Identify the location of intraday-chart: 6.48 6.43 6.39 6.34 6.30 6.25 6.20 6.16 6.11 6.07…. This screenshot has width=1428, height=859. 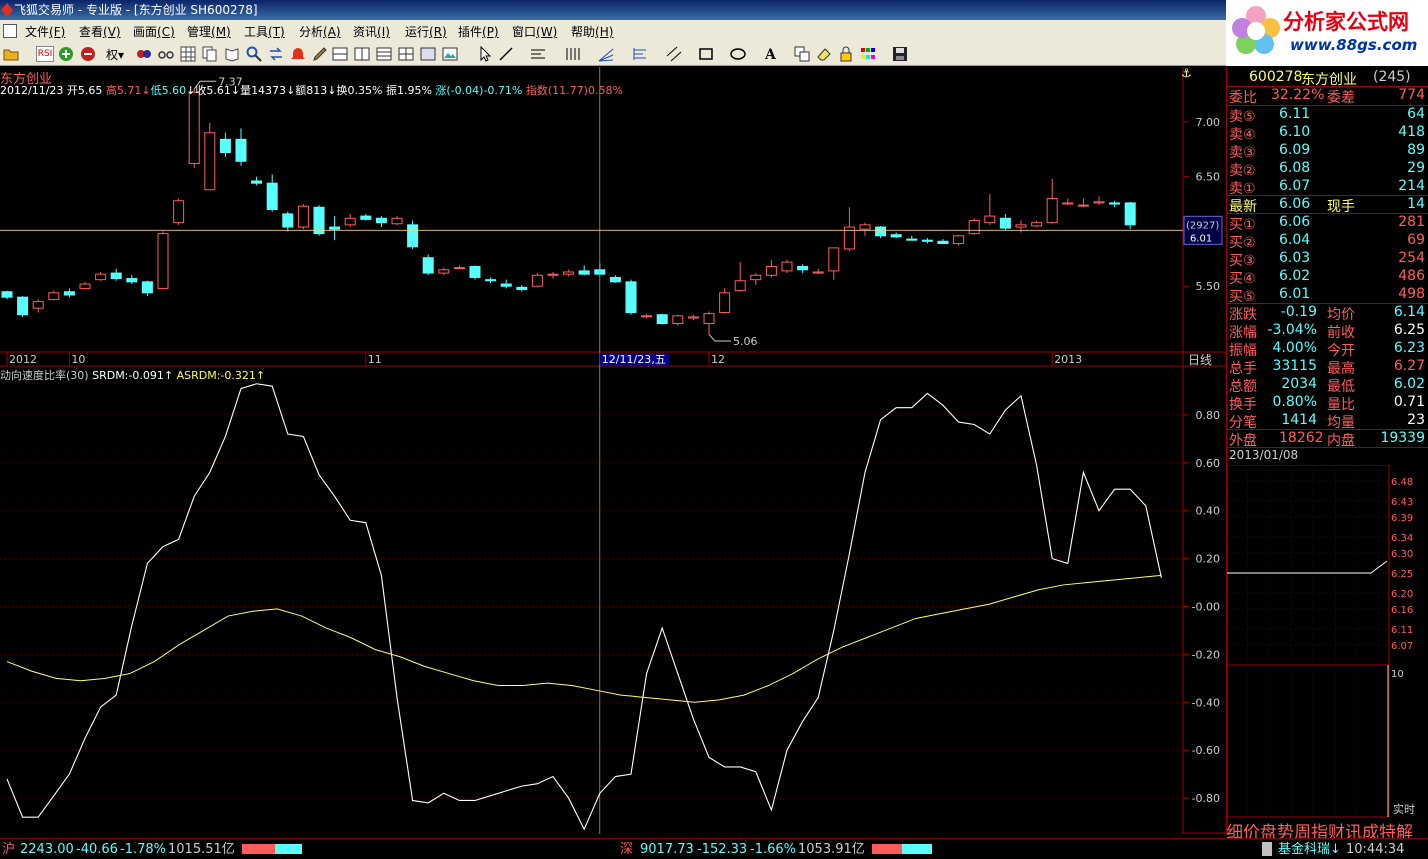
(1327, 642).